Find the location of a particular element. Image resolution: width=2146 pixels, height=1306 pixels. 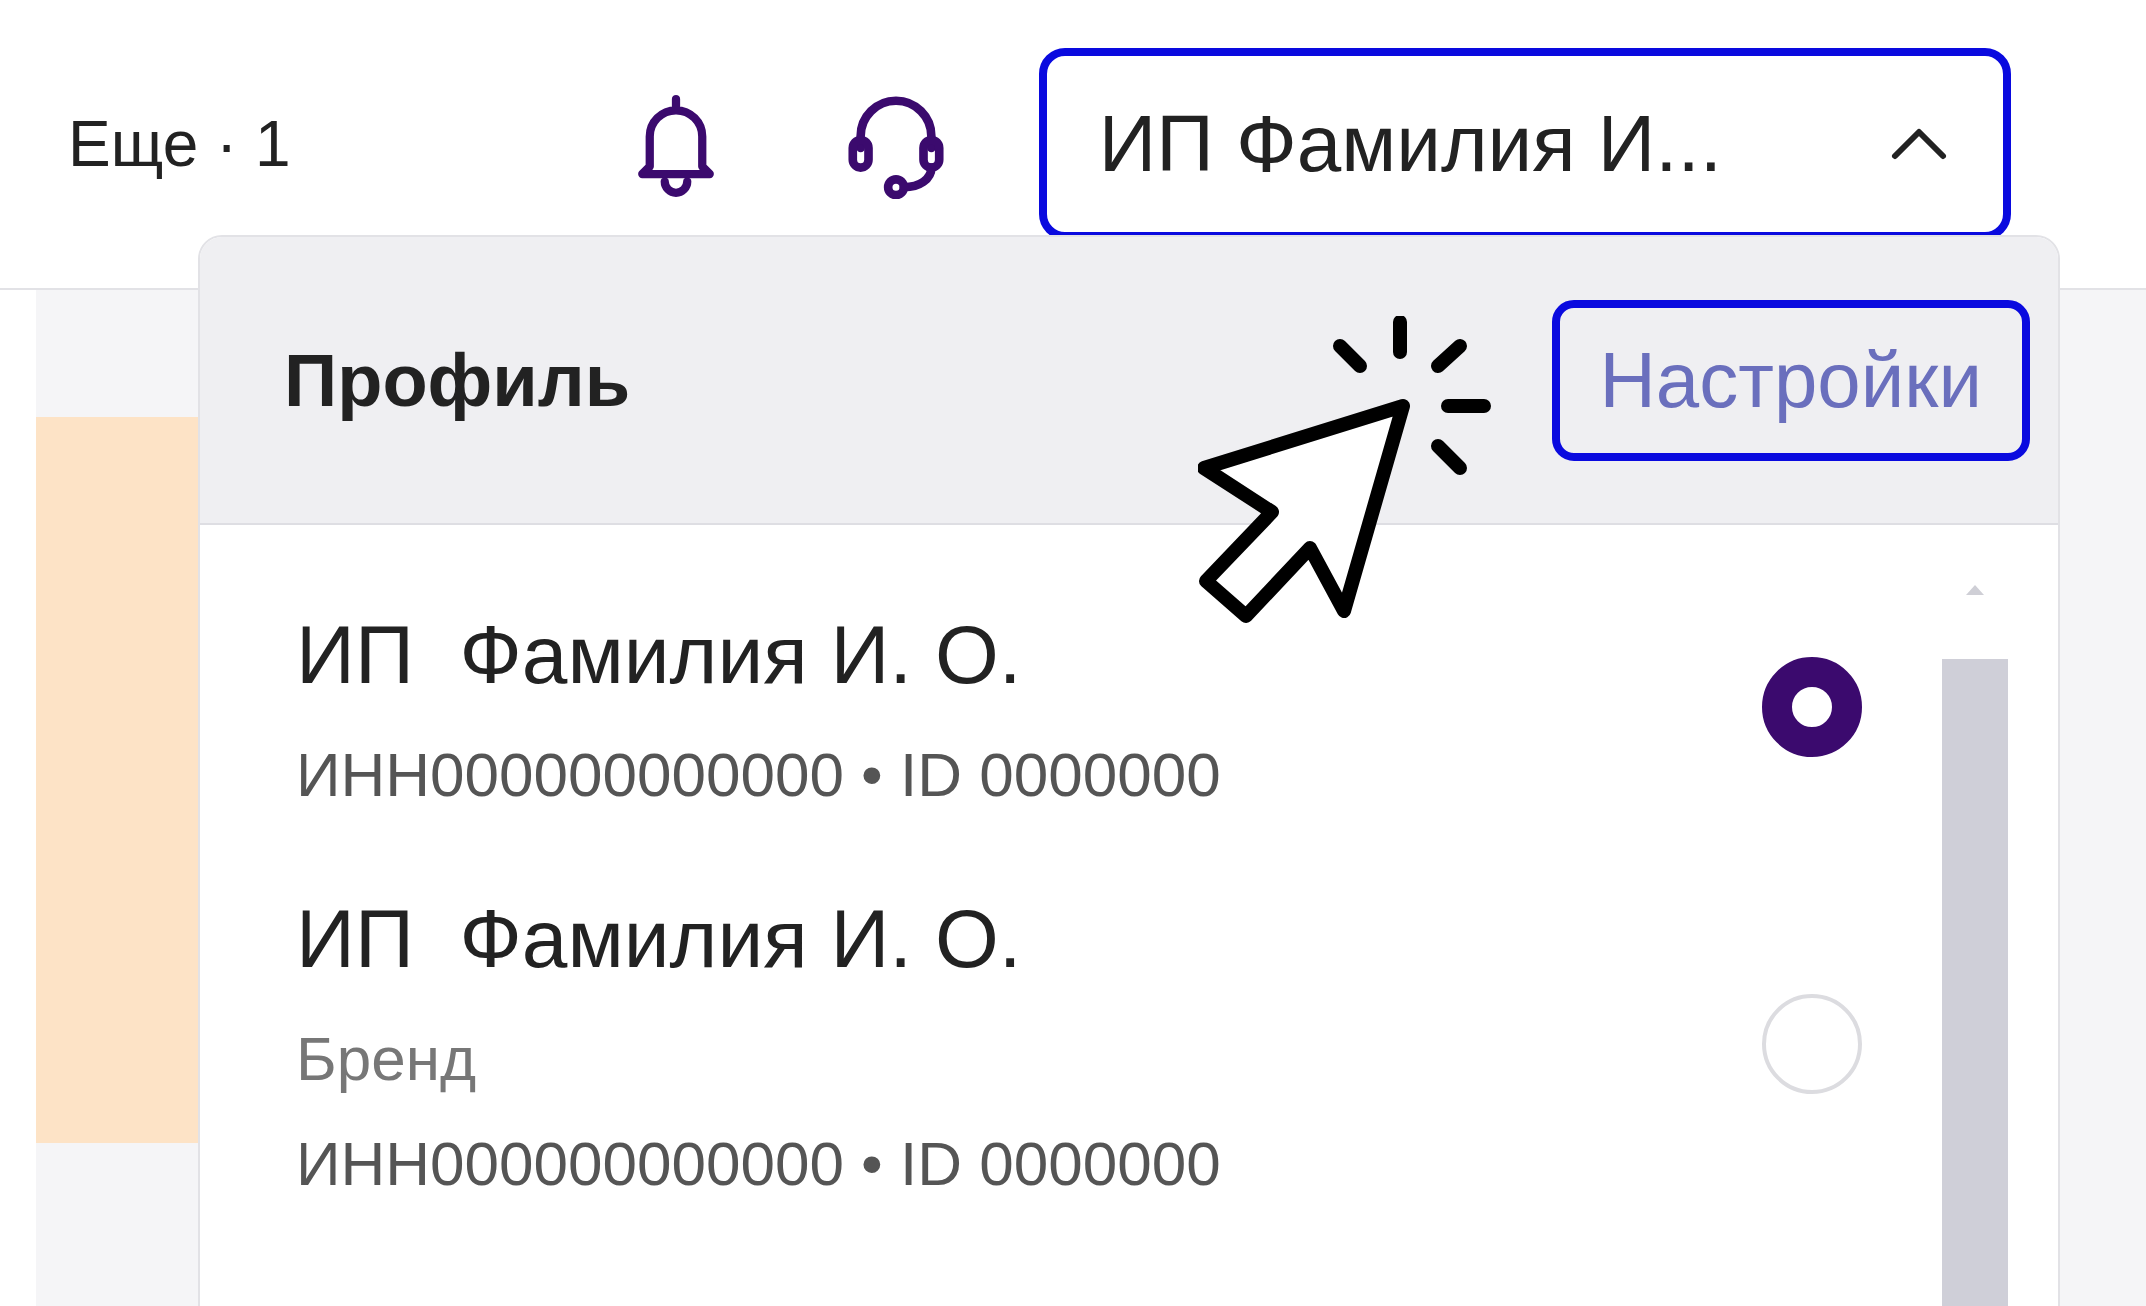

cursor-click-icon is located at coordinates (1346, 471).